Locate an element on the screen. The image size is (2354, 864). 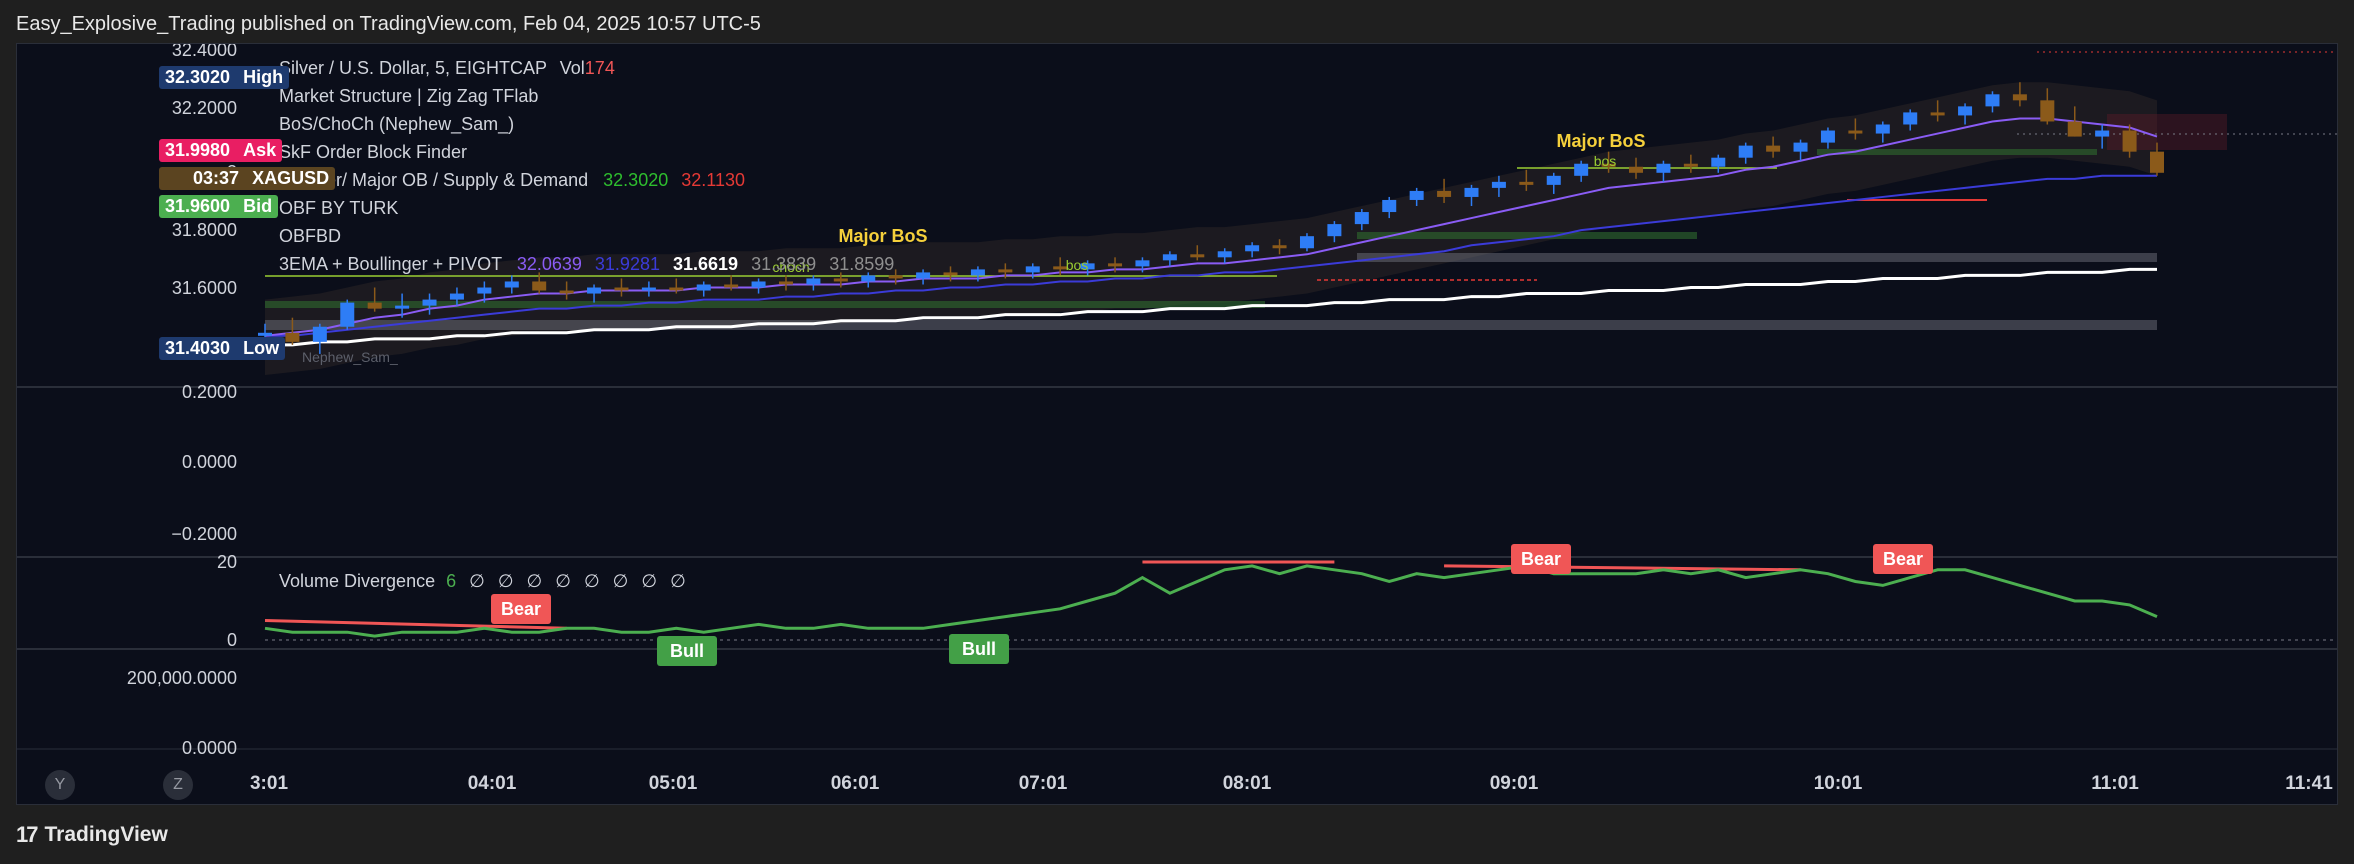
vdiv-placeholder-2: ∅ is located at coordinates (505, 581).